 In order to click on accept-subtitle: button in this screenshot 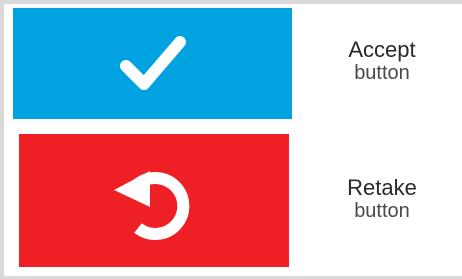, I will do `click(382, 73)`.